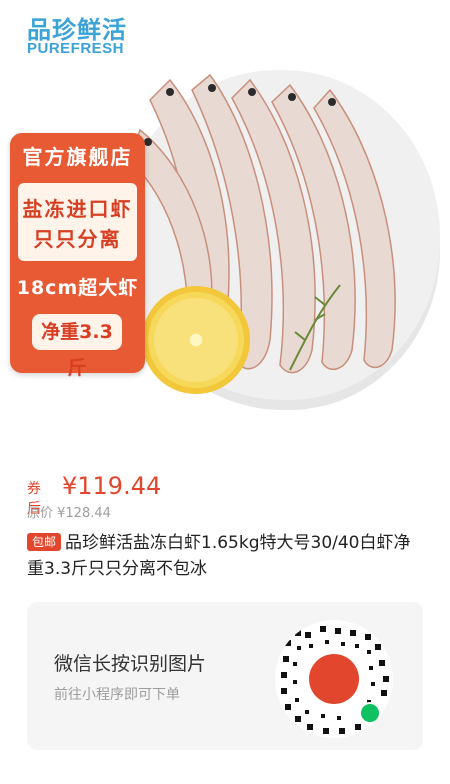  I want to click on card-subtitle: 前往小程序即可下单, so click(117, 695).